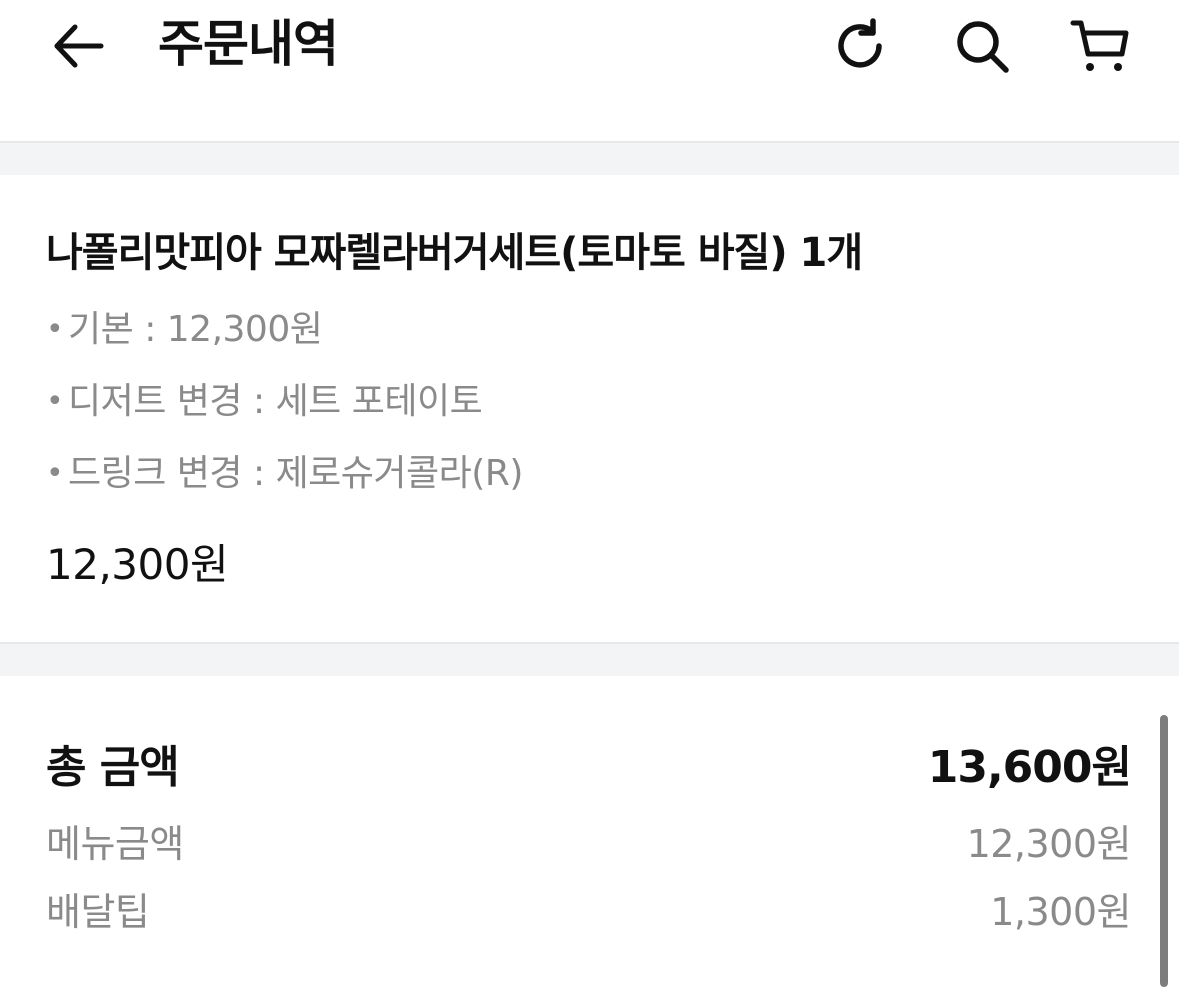  I want to click on total-label: 총 금액, so click(113, 767).